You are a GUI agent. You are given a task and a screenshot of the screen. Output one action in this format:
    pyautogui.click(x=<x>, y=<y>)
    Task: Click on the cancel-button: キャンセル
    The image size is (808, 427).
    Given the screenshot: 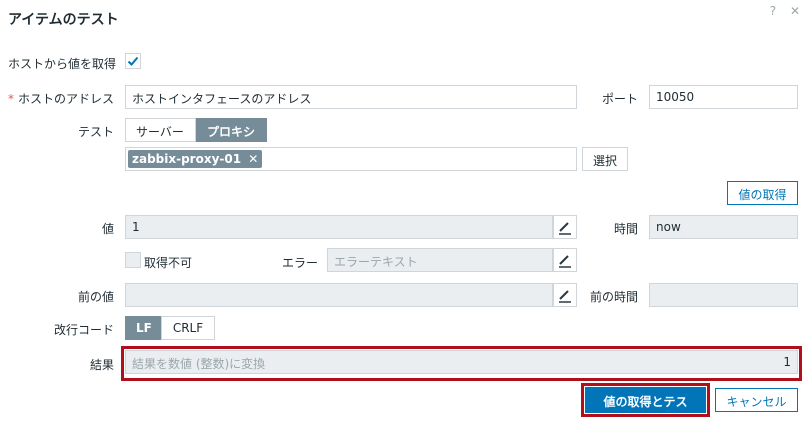 What is the action you would take?
    pyautogui.click(x=756, y=400)
    